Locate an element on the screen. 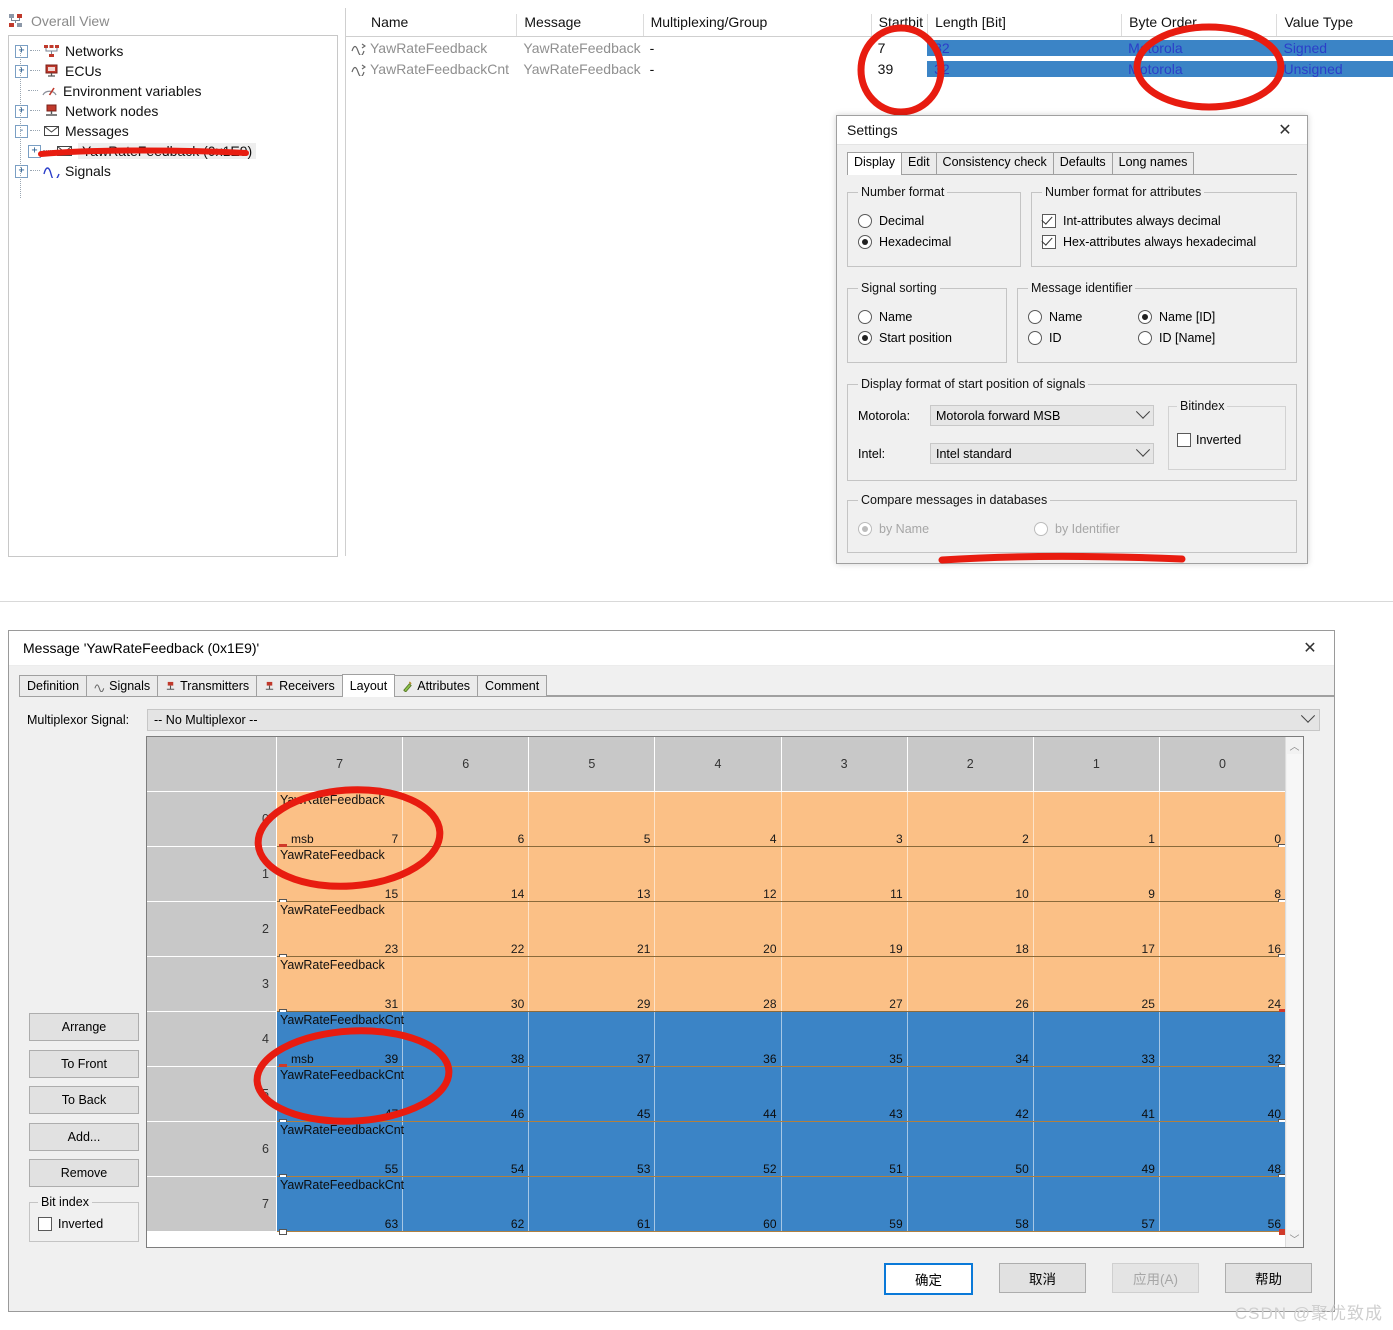 The width and height of the screenshot is (1393, 1330). radio-hexadecimal: Hexadecimal is located at coordinates (934, 242).